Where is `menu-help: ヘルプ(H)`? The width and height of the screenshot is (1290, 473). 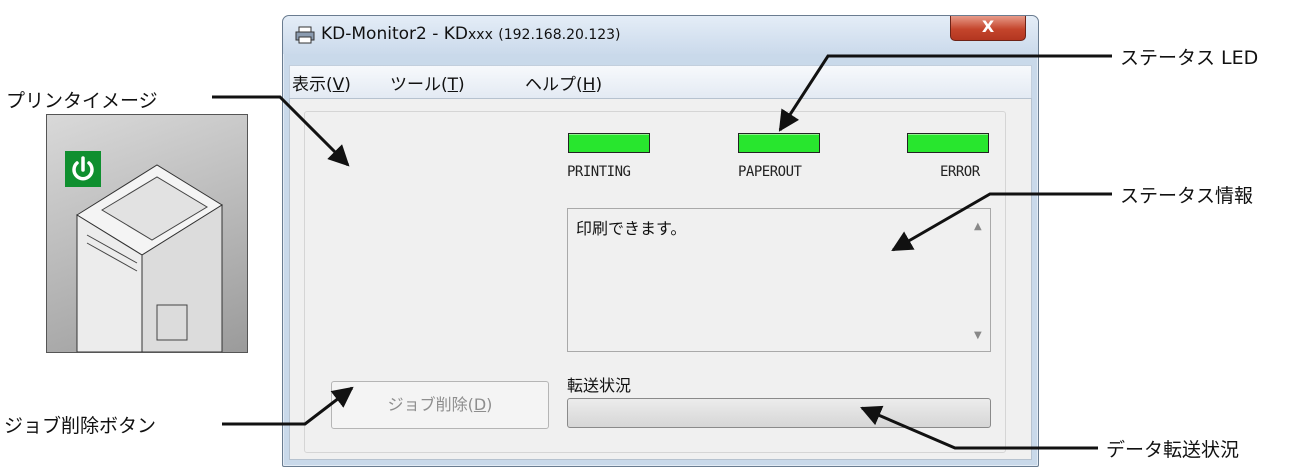
menu-help: ヘルプ(H) is located at coordinates (563, 82).